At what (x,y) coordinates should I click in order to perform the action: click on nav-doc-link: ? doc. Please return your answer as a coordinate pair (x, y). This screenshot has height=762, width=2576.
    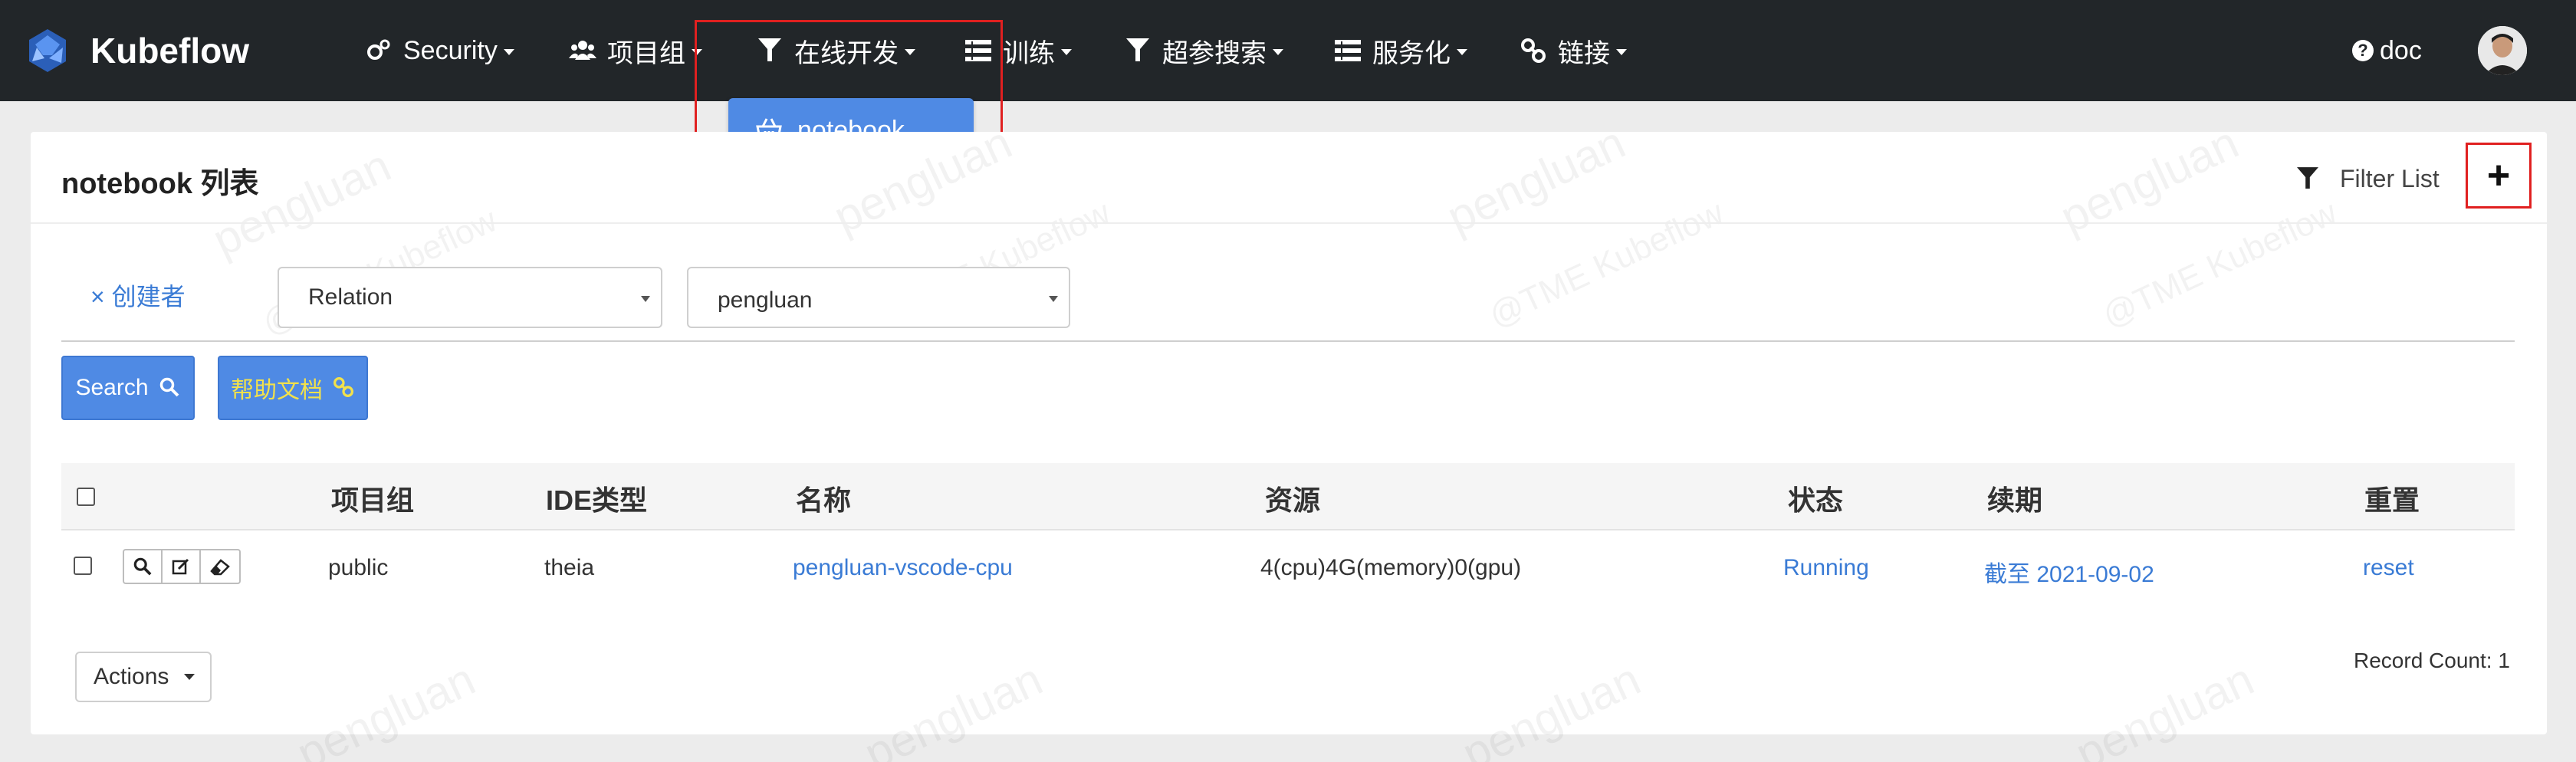
    Looking at the image, I should click on (2387, 51).